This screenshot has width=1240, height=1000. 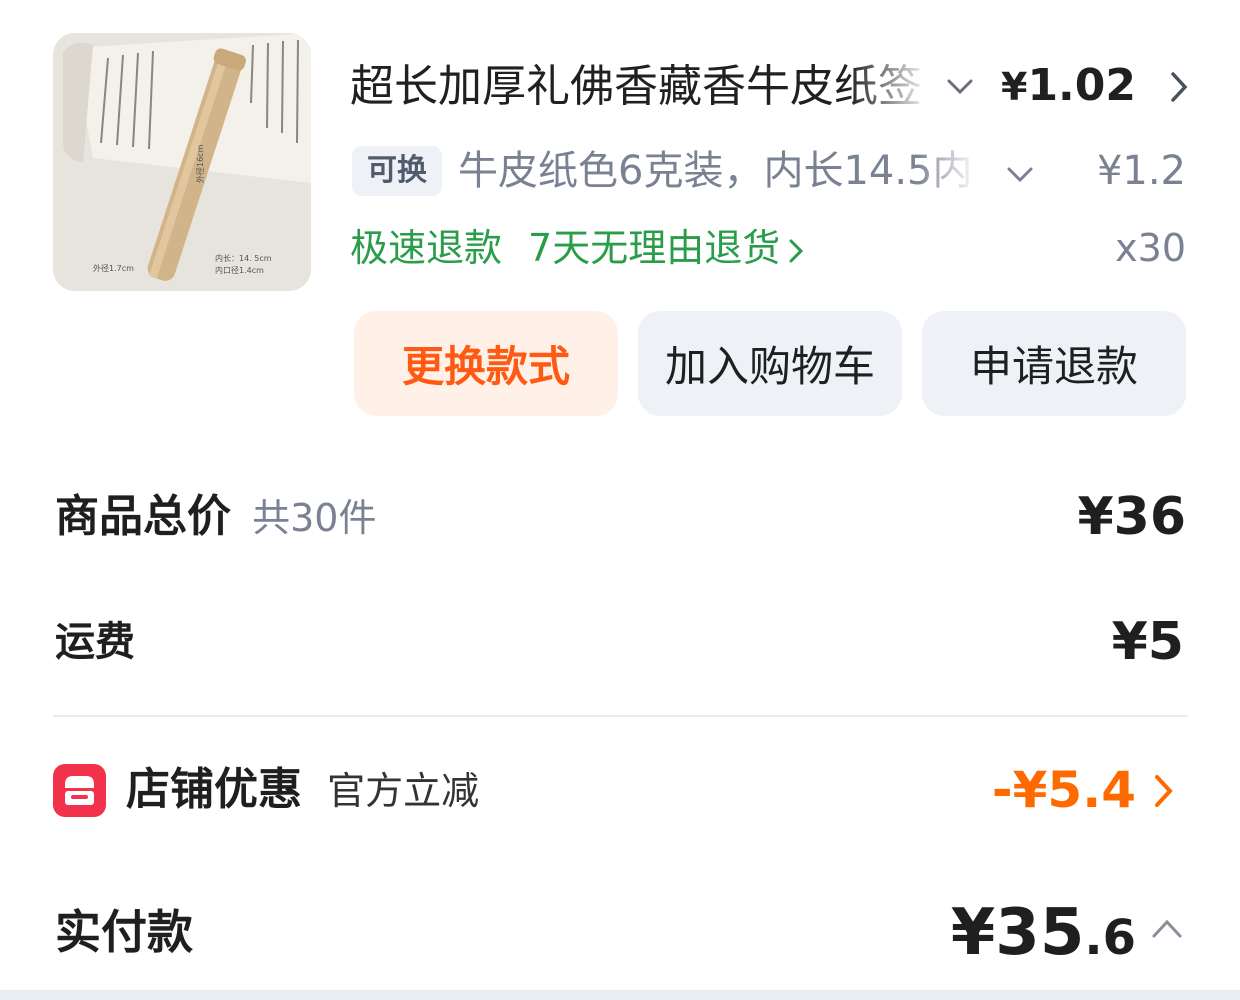 What do you see at coordinates (214, 789) in the screenshot?
I see `store-discount-label: 店铺优惠` at bounding box center [214, 789].